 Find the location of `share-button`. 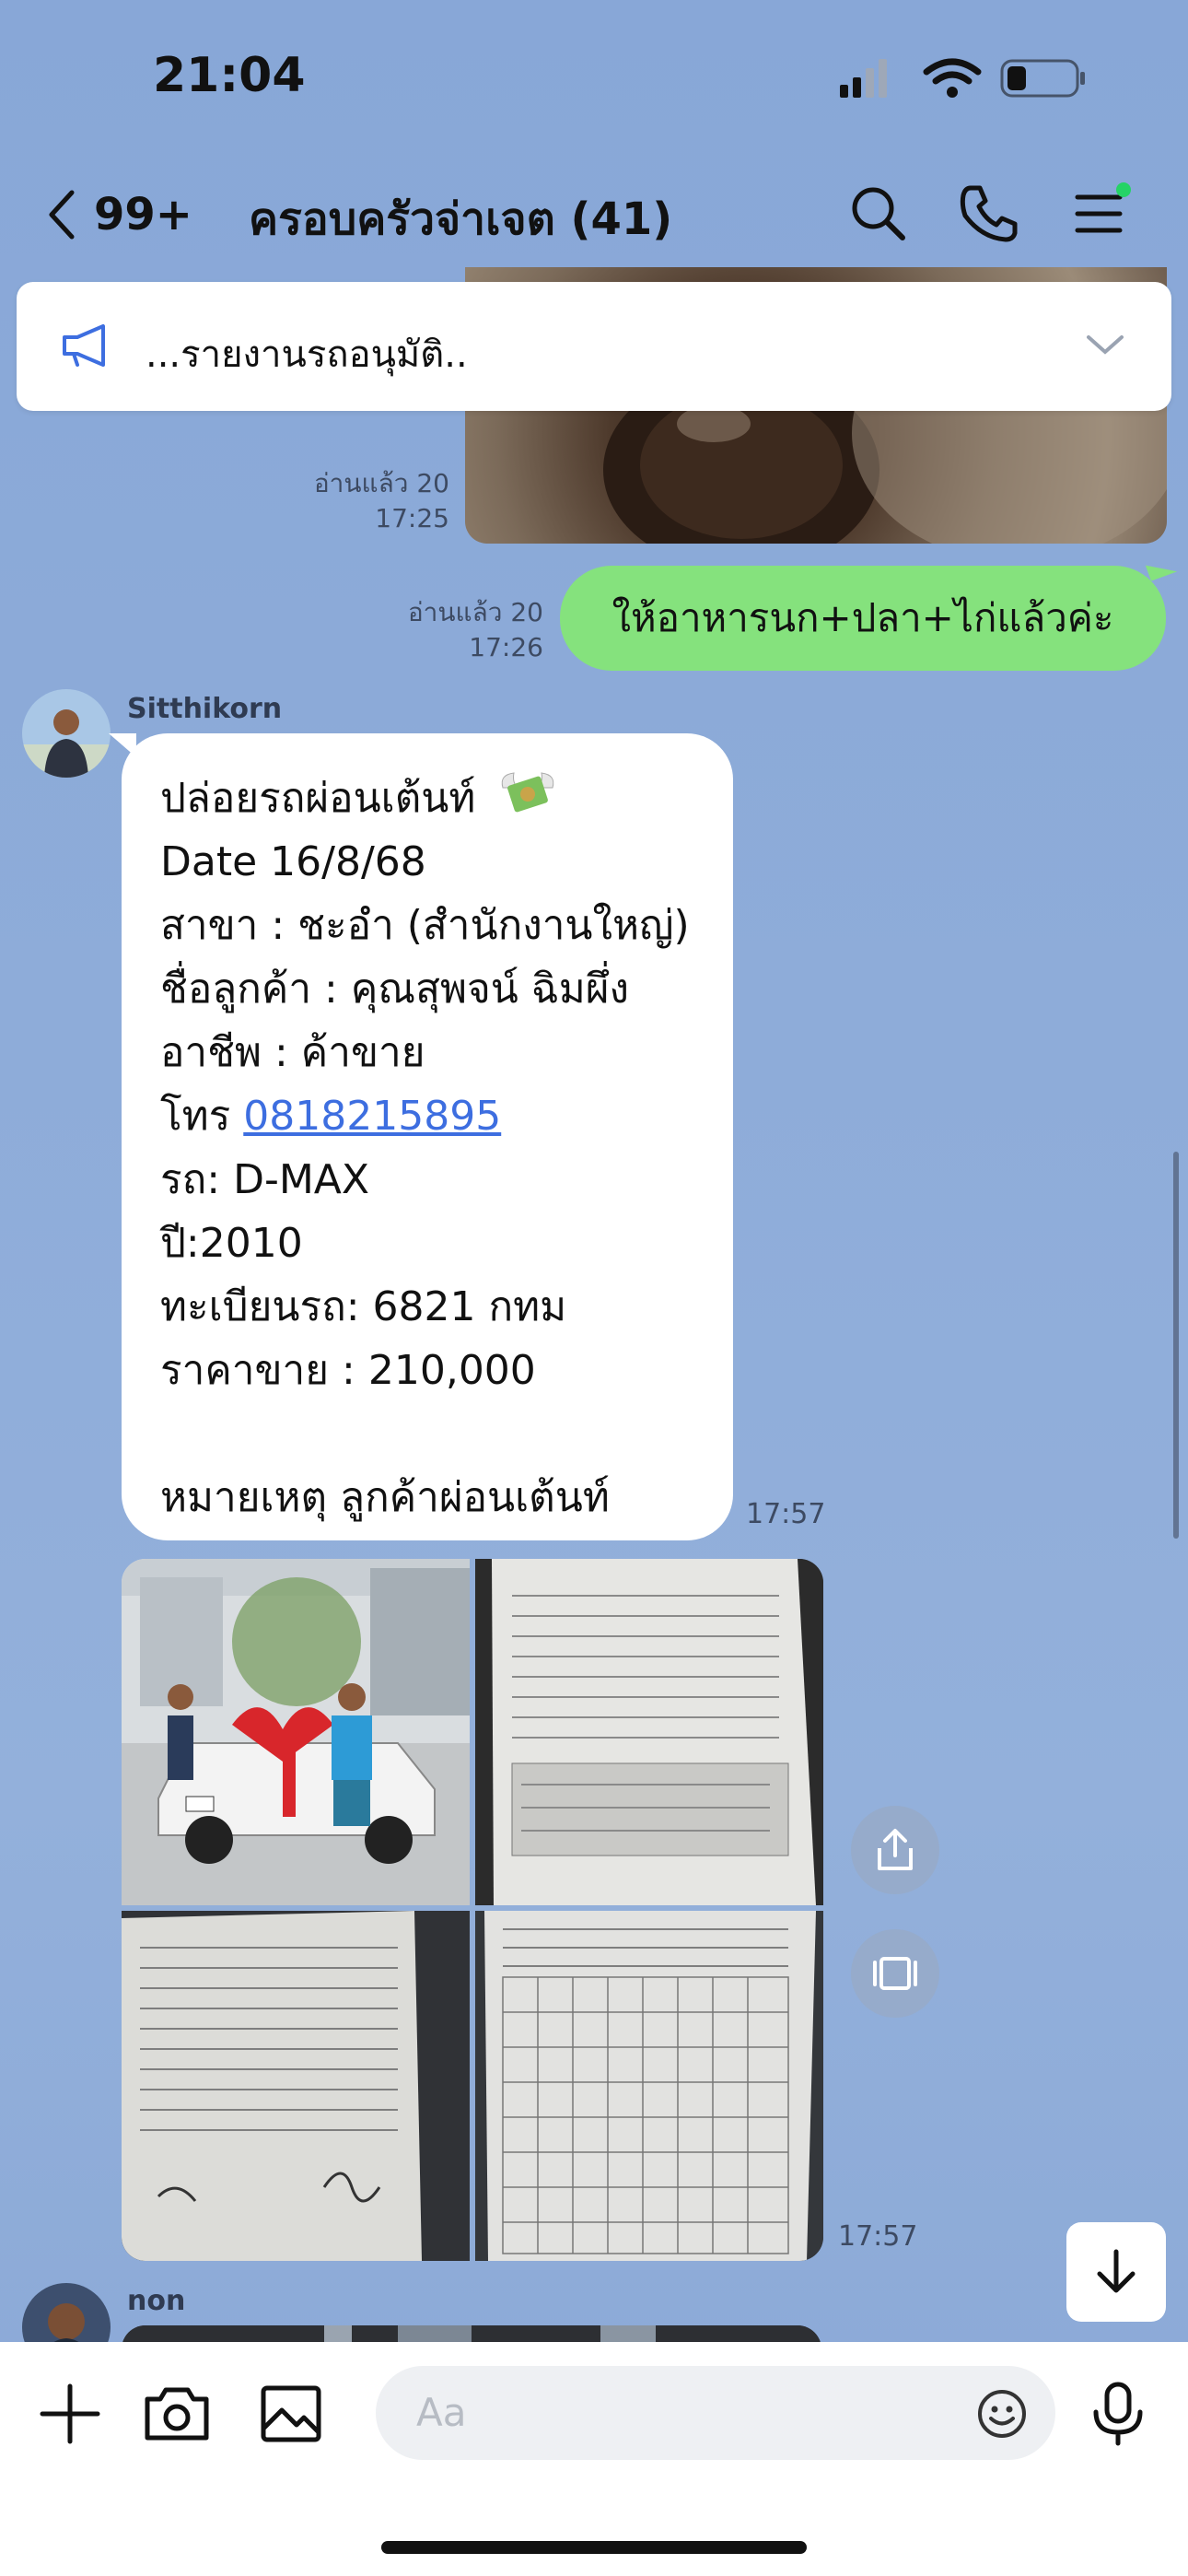

share-button is located at coordinates (895, 1850).